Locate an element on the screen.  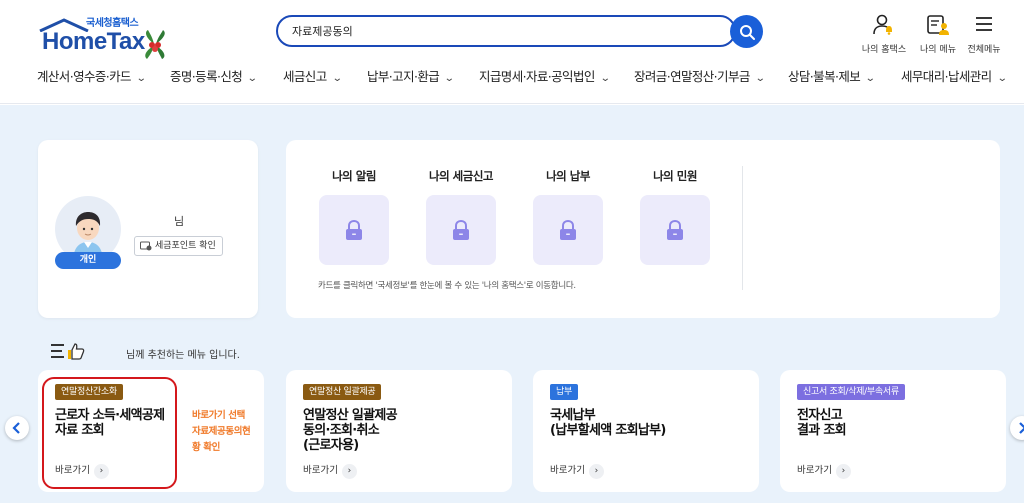
tax-point-label: 세금포인트 확인 is located at coordinates (185, 246).